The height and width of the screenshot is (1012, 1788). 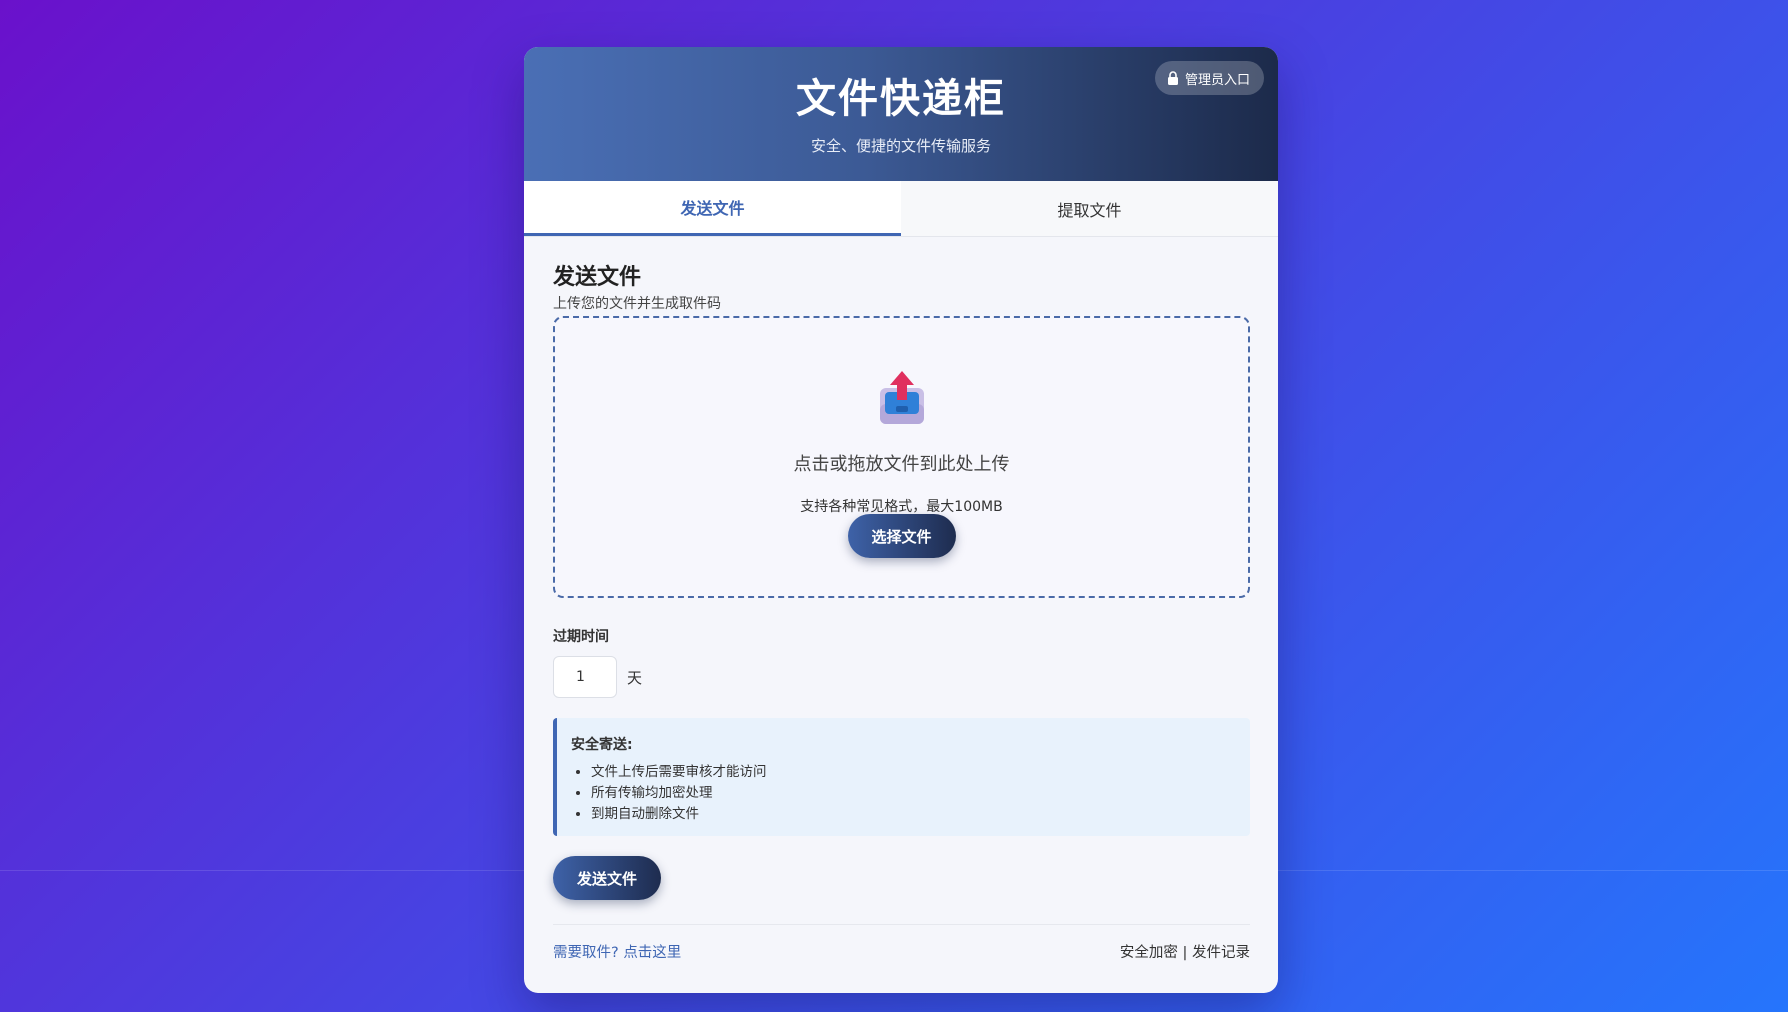 I want to click on security-info-box: 安全寄送: 文件上传后需要审核才能访问 所有传输均加密处理 到期自动删除文件, so click(x=901, y=777).